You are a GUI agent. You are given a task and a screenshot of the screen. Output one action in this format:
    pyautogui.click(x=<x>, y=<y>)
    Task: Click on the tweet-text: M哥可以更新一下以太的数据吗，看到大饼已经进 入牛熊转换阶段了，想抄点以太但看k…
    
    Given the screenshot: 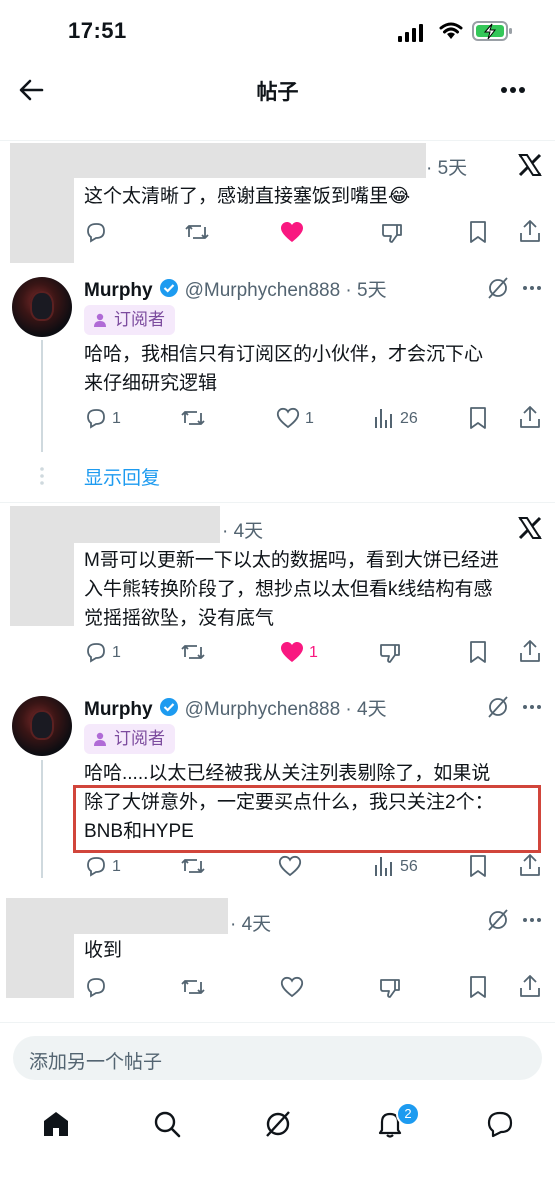 What is the action you would take?
    pyautogui.click(x=291, y=589)
    